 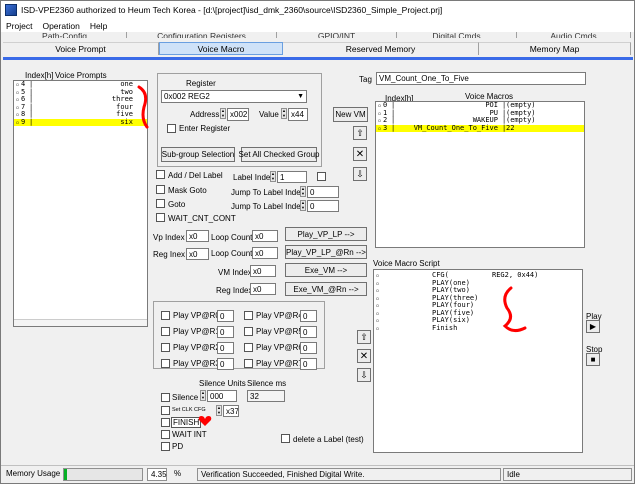 I want to click on exe-vm-button: Exe_VM -->, so click(x=326, y=270).